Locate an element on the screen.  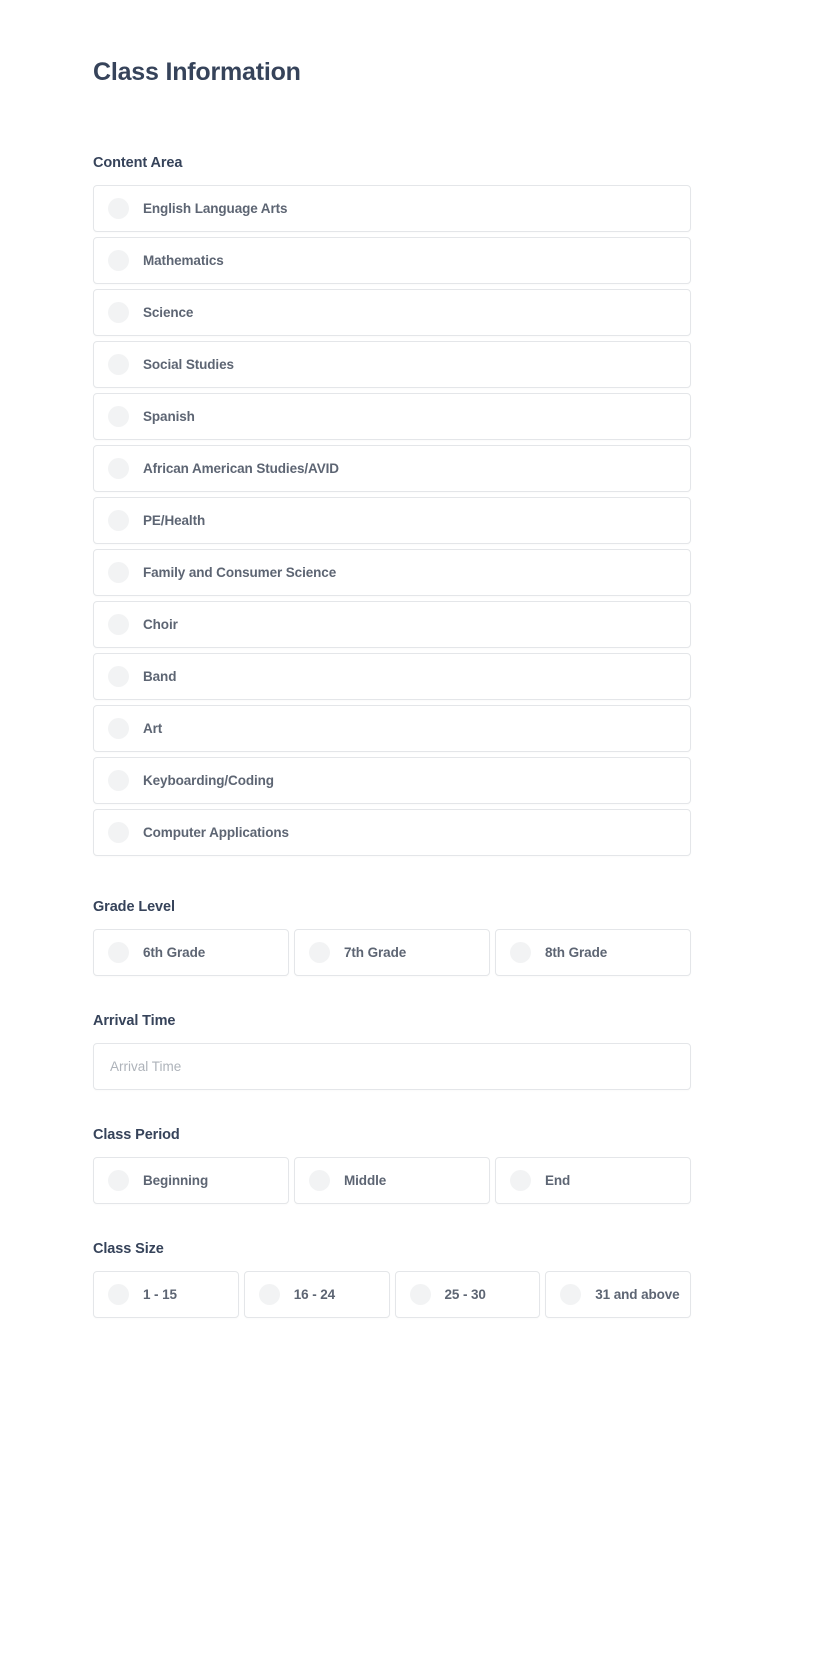
option-label: PE/Health is located at coordinates (174, 520).